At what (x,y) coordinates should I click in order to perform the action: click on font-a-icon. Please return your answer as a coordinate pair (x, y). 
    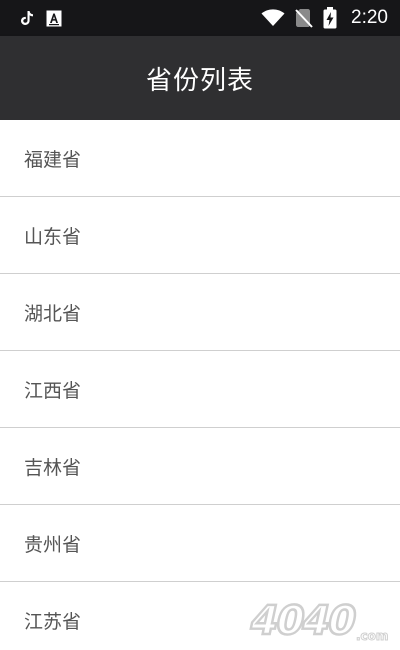
    Looking at the image, I should click on (54, 18).